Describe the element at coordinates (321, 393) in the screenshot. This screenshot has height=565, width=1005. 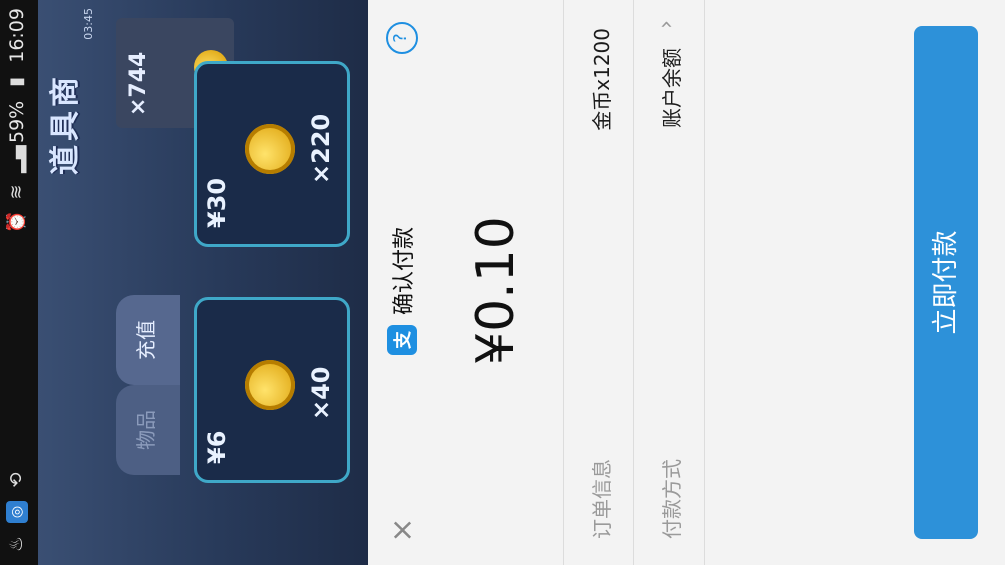
I see `card-quantity: ×40` at that location.